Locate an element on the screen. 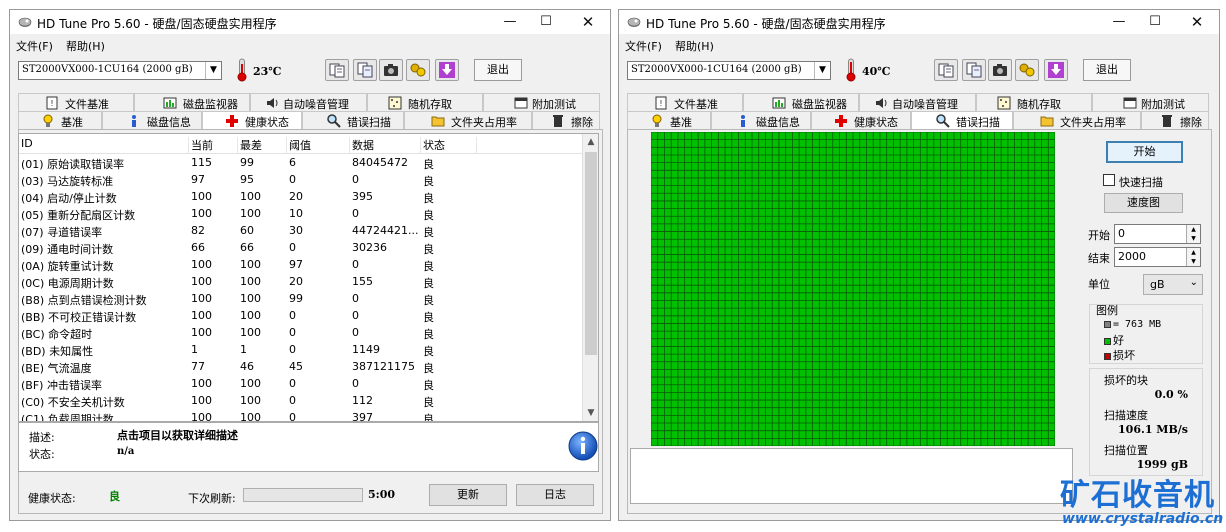 The width and height of the screenshot is (1226, 532). table-row: (09) 通电时间计数 66 66 0 30236 良 is located at coordinates (301, 248).